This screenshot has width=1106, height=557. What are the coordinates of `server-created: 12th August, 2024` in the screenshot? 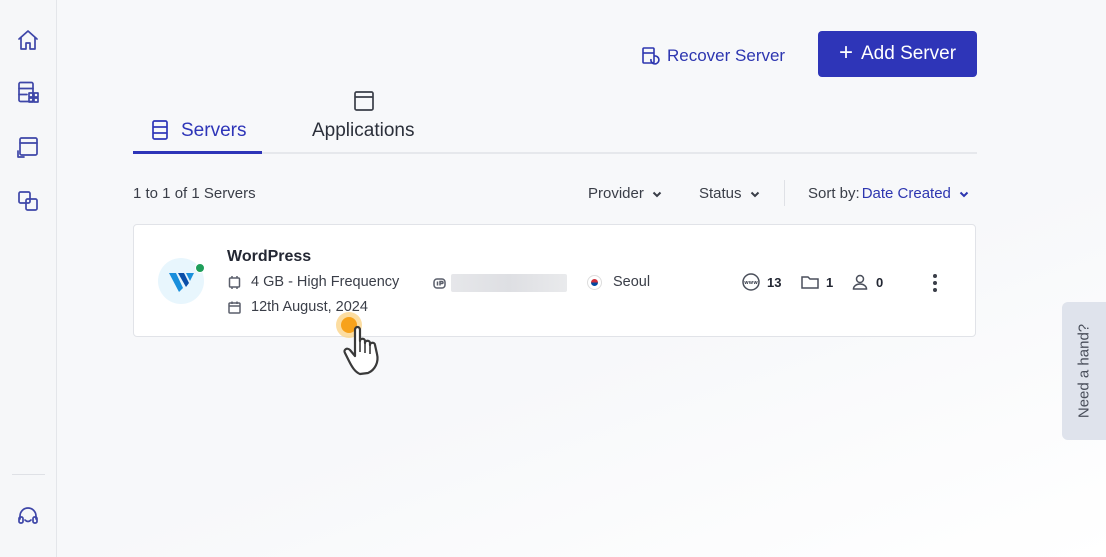 It's located at (297, 307).